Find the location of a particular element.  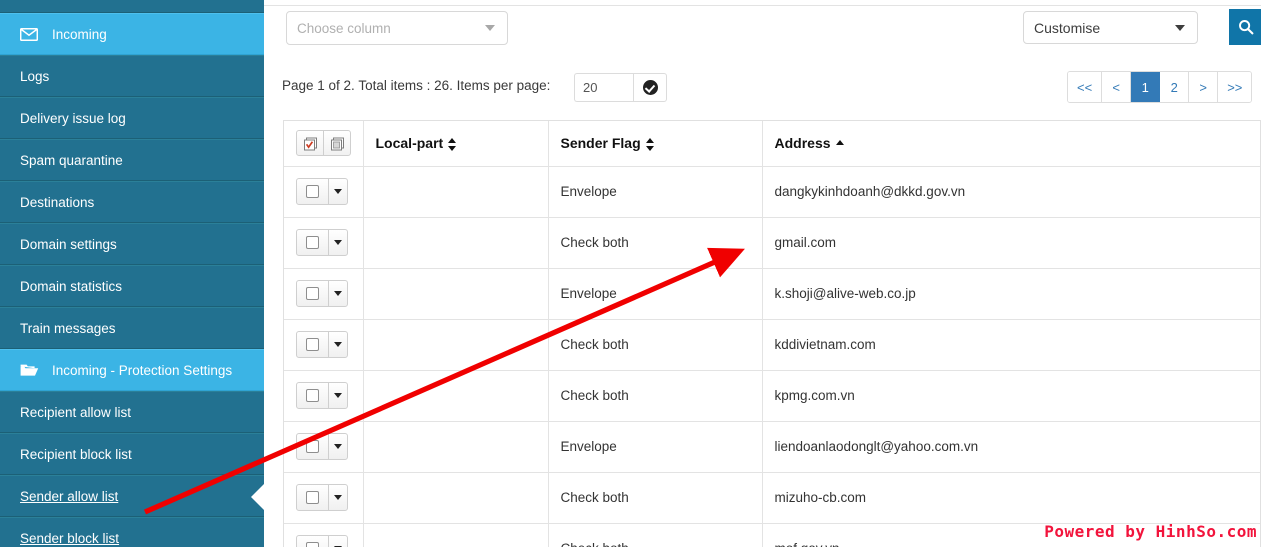

items-per-page-group is located at coordinates (620, 87).